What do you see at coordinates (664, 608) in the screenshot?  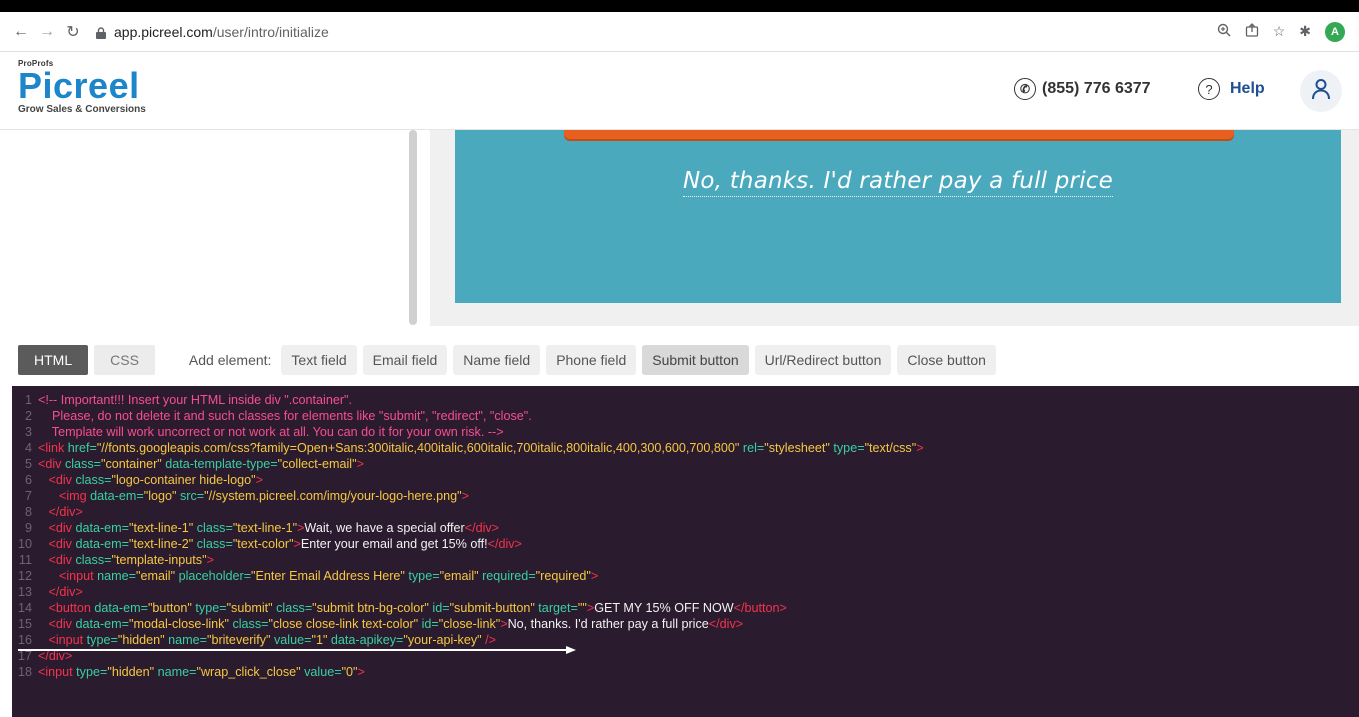 I see `code-token: GET MY 15% OFF NOW` at bounding box center [664, 608].